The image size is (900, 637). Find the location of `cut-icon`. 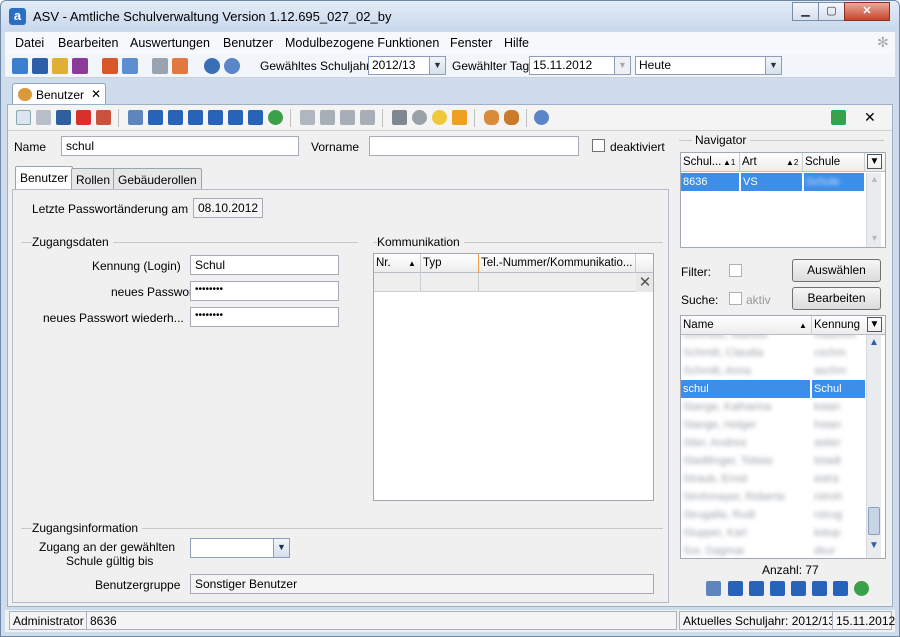

cut-icon is located at coordinates (327, 117).